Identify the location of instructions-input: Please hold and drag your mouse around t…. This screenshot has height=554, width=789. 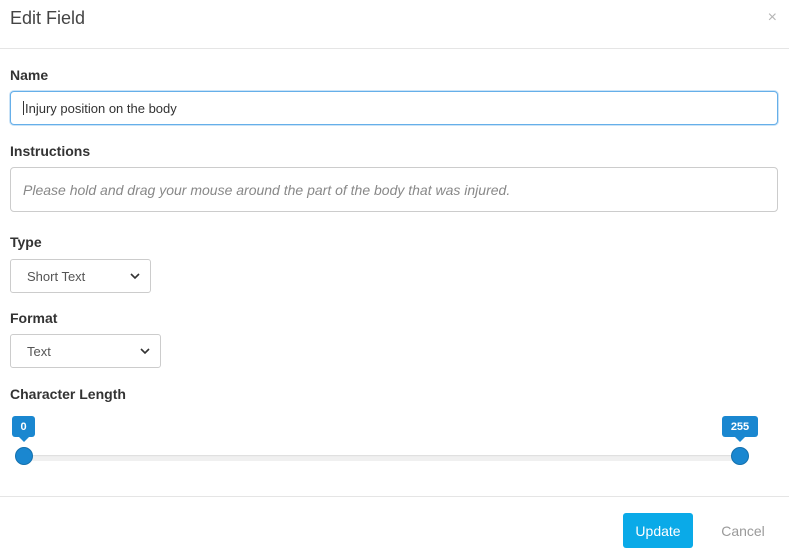
(394, 189).